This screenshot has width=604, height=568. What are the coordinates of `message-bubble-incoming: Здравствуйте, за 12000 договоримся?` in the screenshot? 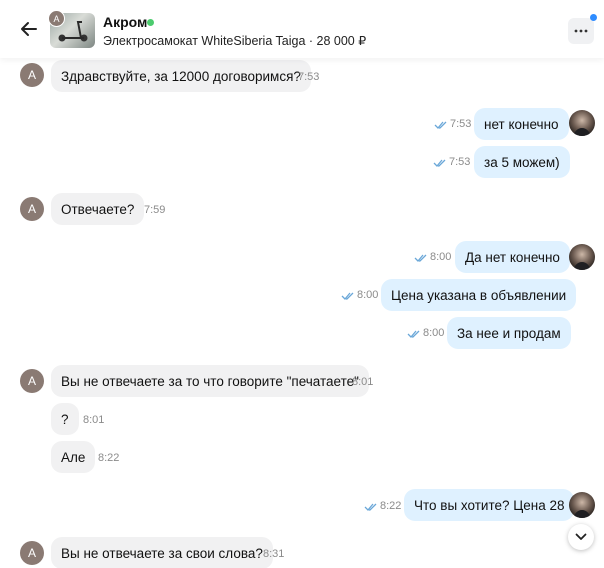 It's located at (181, 76).